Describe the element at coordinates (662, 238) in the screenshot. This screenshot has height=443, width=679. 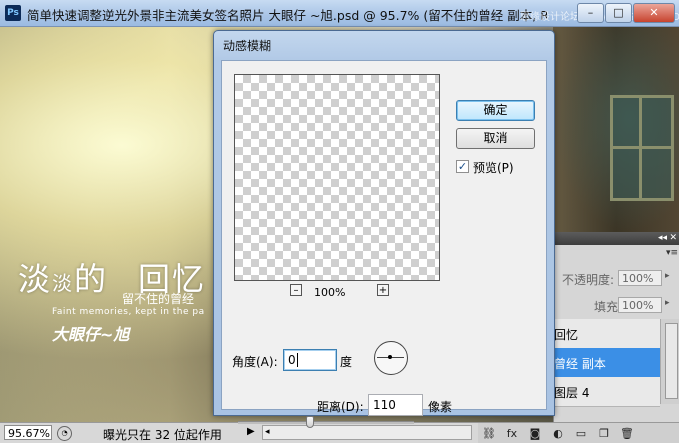
I see `panel-collapse-icon: ◂◂` at that location.